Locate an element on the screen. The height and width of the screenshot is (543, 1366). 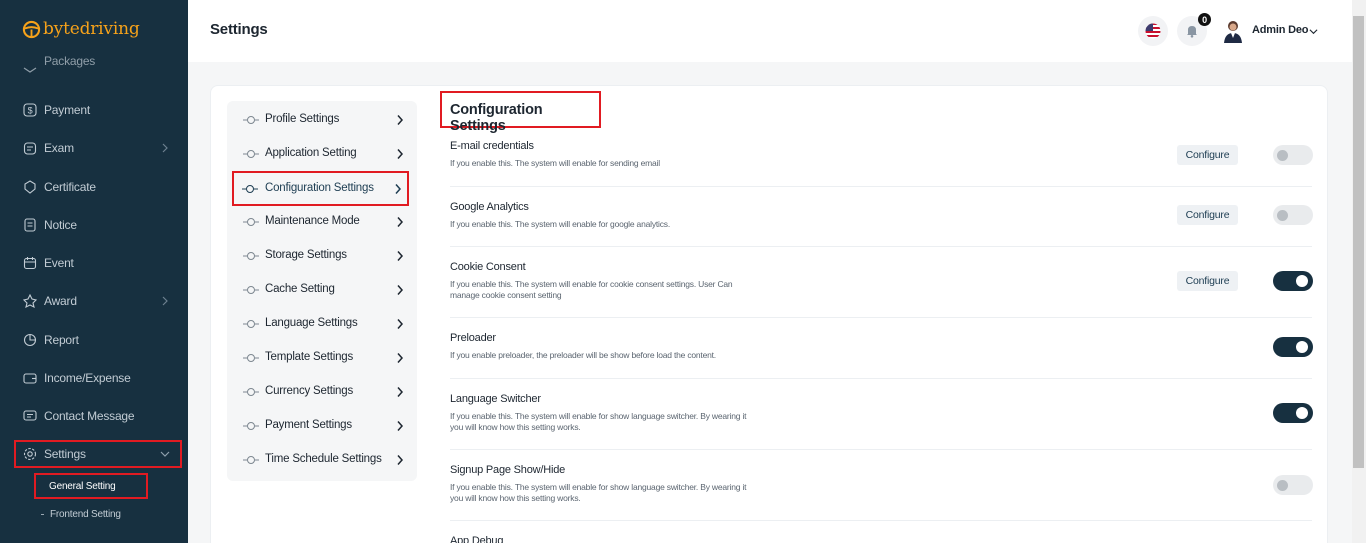
menu-item-configuration-settings: Configuration Settings is located at coordinates (320, 188).